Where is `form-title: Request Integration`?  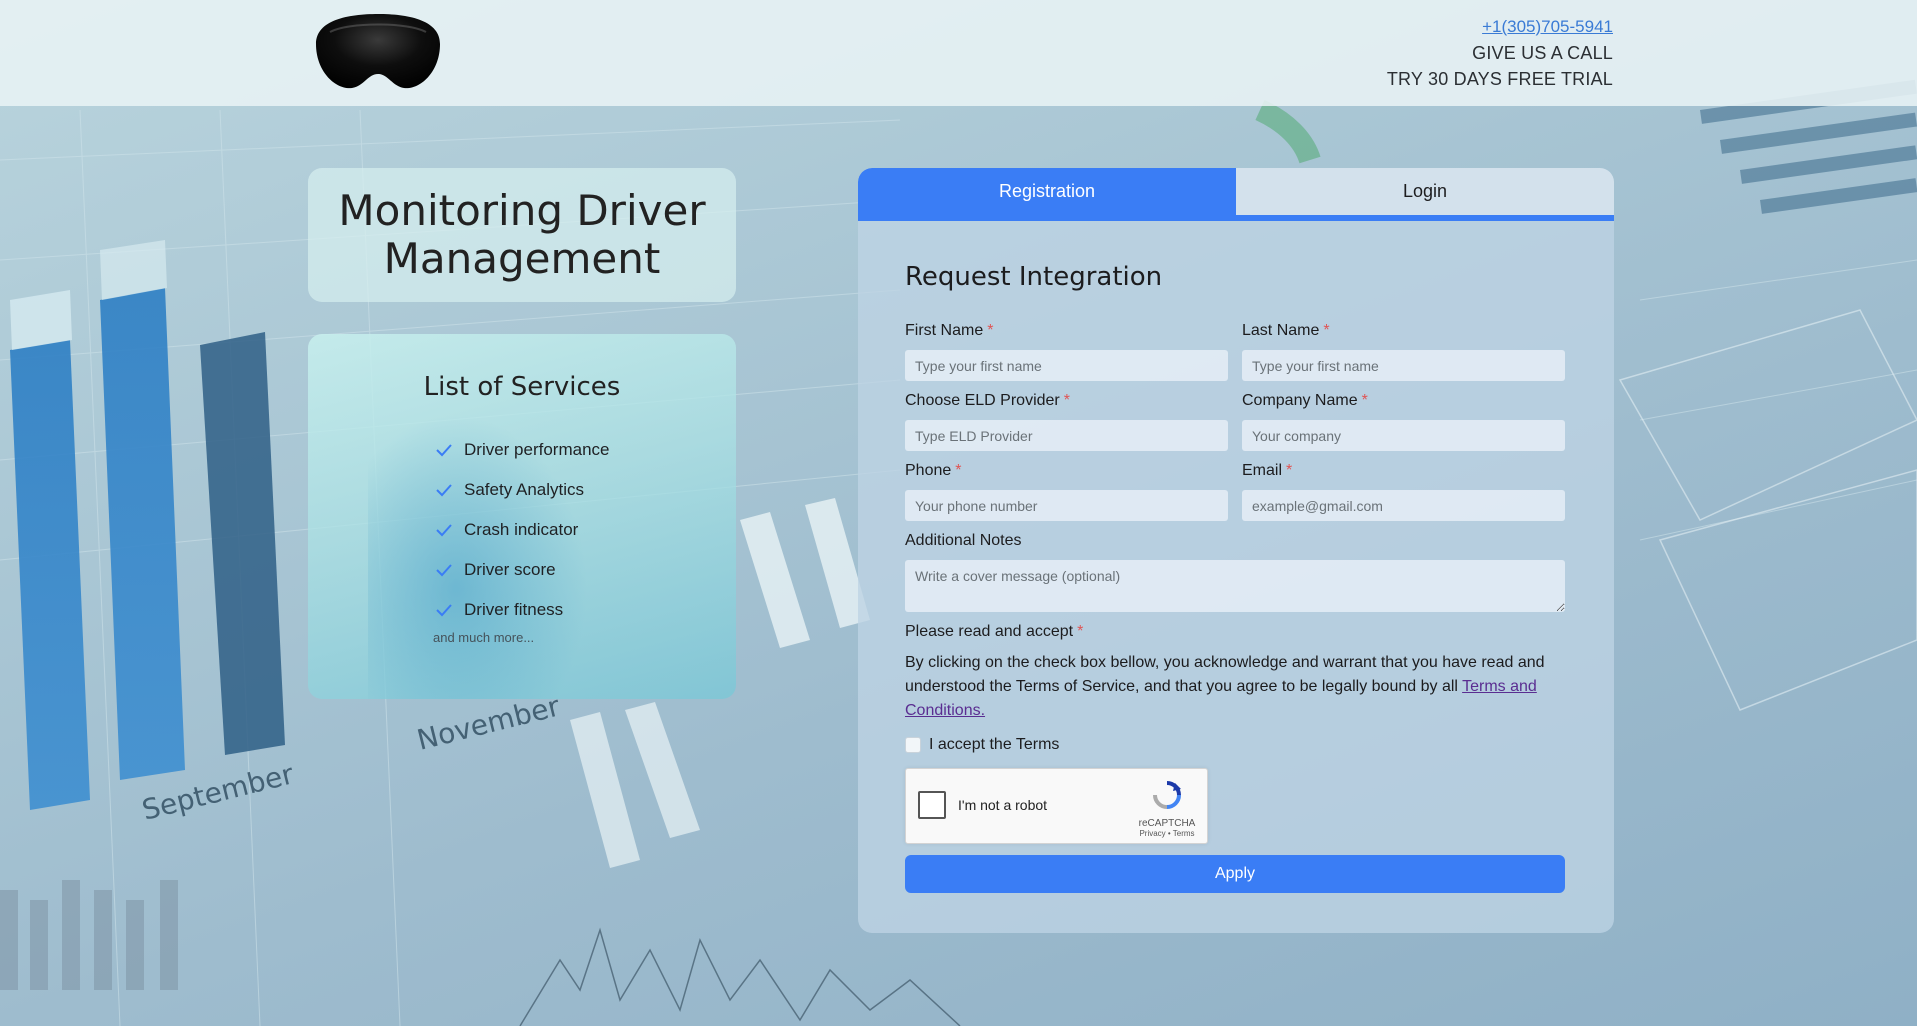 form-title: Request Integration is located at coordinates (1034, 277).